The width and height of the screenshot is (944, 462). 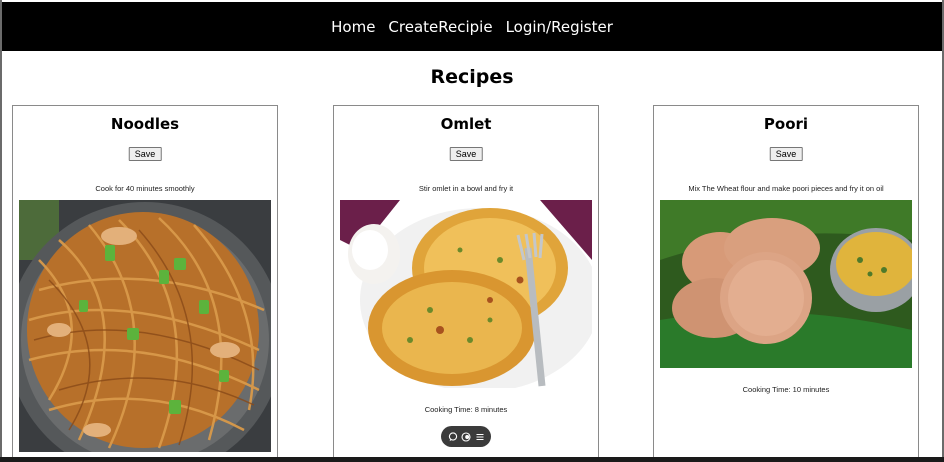 I want to click on nav-link-login-register: Login/Register, so click(x=559, y=27).